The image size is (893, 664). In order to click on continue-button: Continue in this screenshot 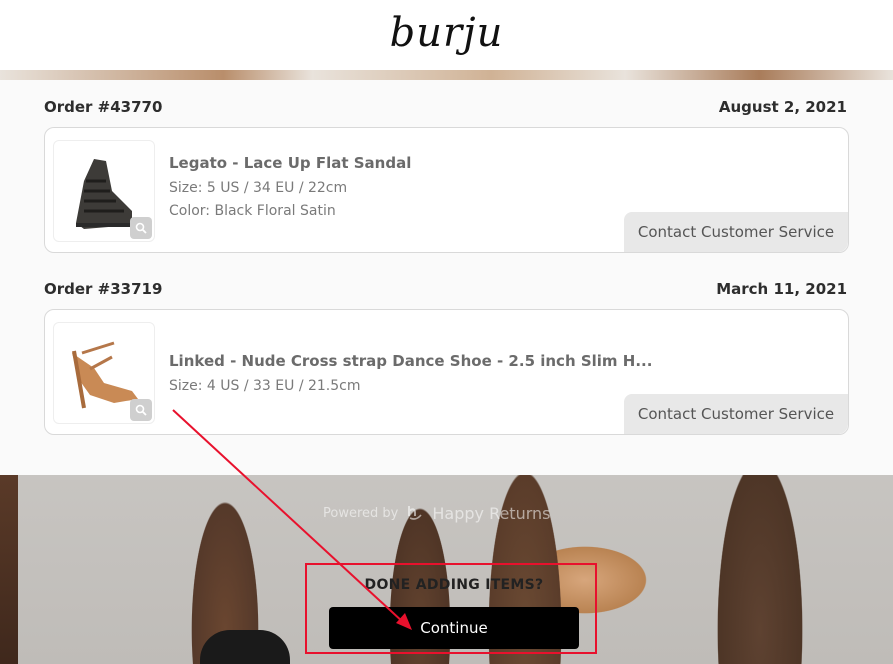, I will do `click(454, 628)`.